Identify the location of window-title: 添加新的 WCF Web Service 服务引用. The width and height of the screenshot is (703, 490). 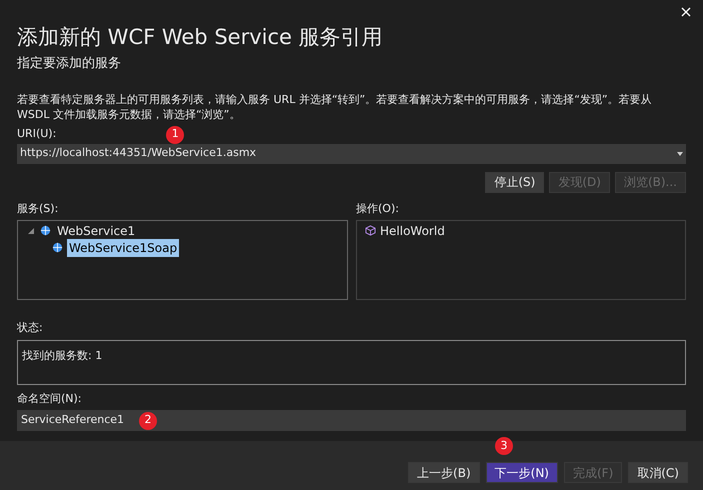
(200, 37).